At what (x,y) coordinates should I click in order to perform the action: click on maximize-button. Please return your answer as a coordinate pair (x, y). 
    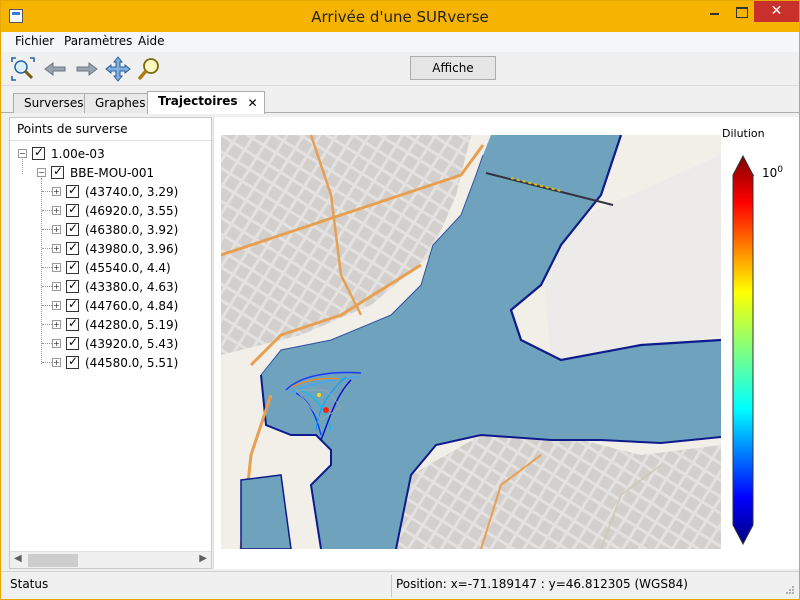
    Looking at the image, I should click on (741, 11).